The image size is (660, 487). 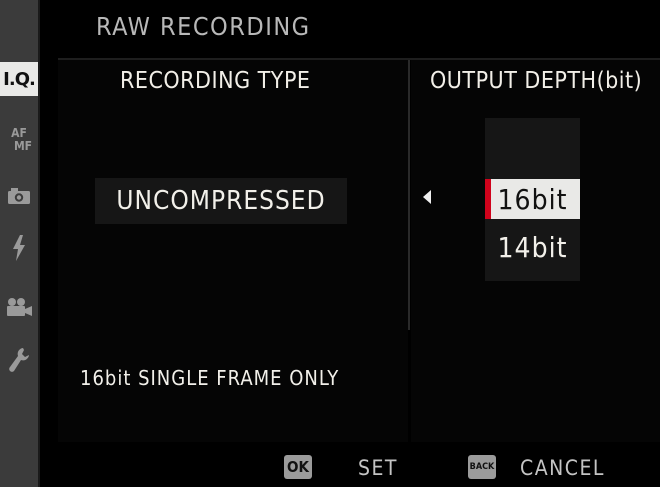 I want to click on output-depth-list: 16bit 14bit, so click(x=532, y=199).